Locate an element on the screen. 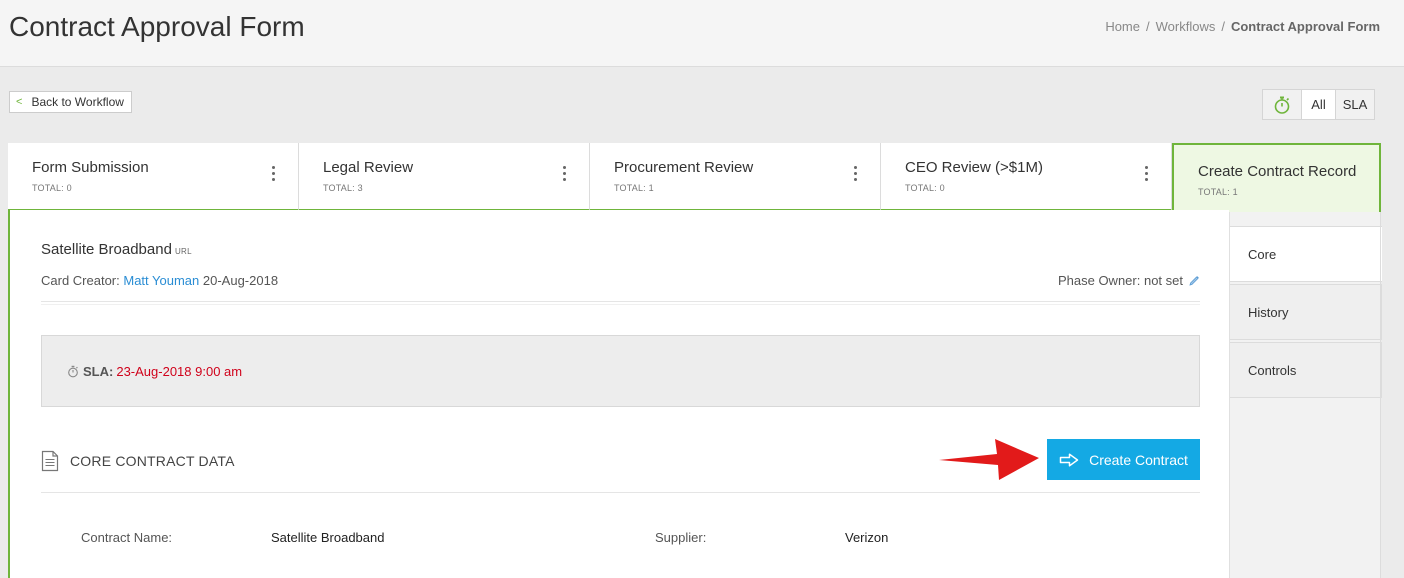 This screenshot has width=1404, height=578. create-contract-button: Create Contract is located at coordinates (1123, 459).